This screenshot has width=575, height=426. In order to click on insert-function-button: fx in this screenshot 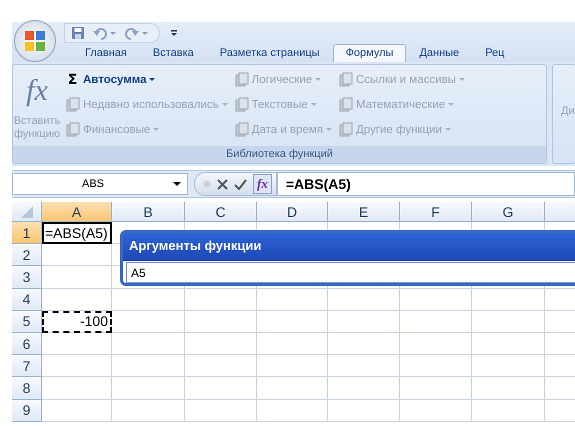, I will do `click(262, 184)`.